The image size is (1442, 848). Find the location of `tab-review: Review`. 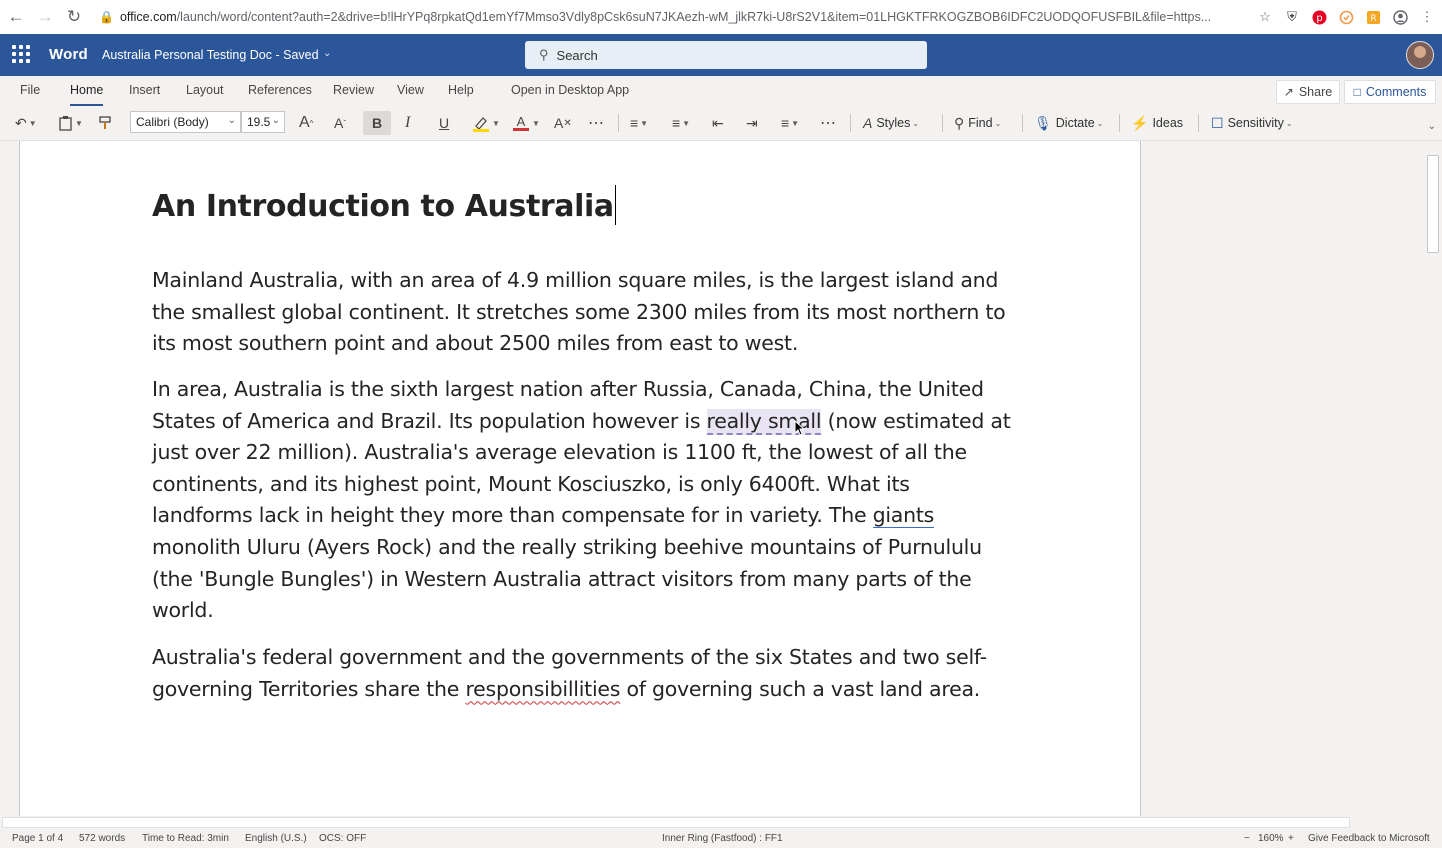

tab-review: Review is located at coordinates (353, 90).